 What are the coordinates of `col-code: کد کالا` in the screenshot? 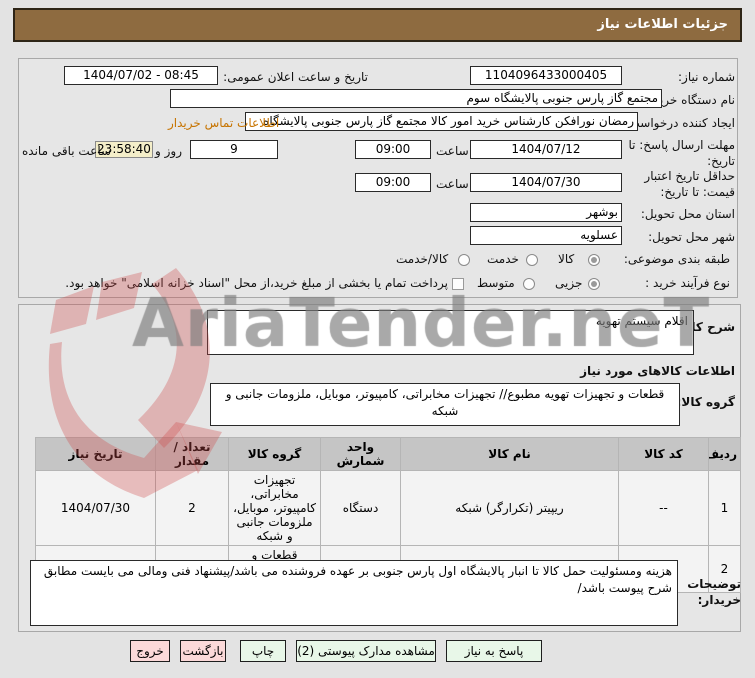 It's located at (663, 454).